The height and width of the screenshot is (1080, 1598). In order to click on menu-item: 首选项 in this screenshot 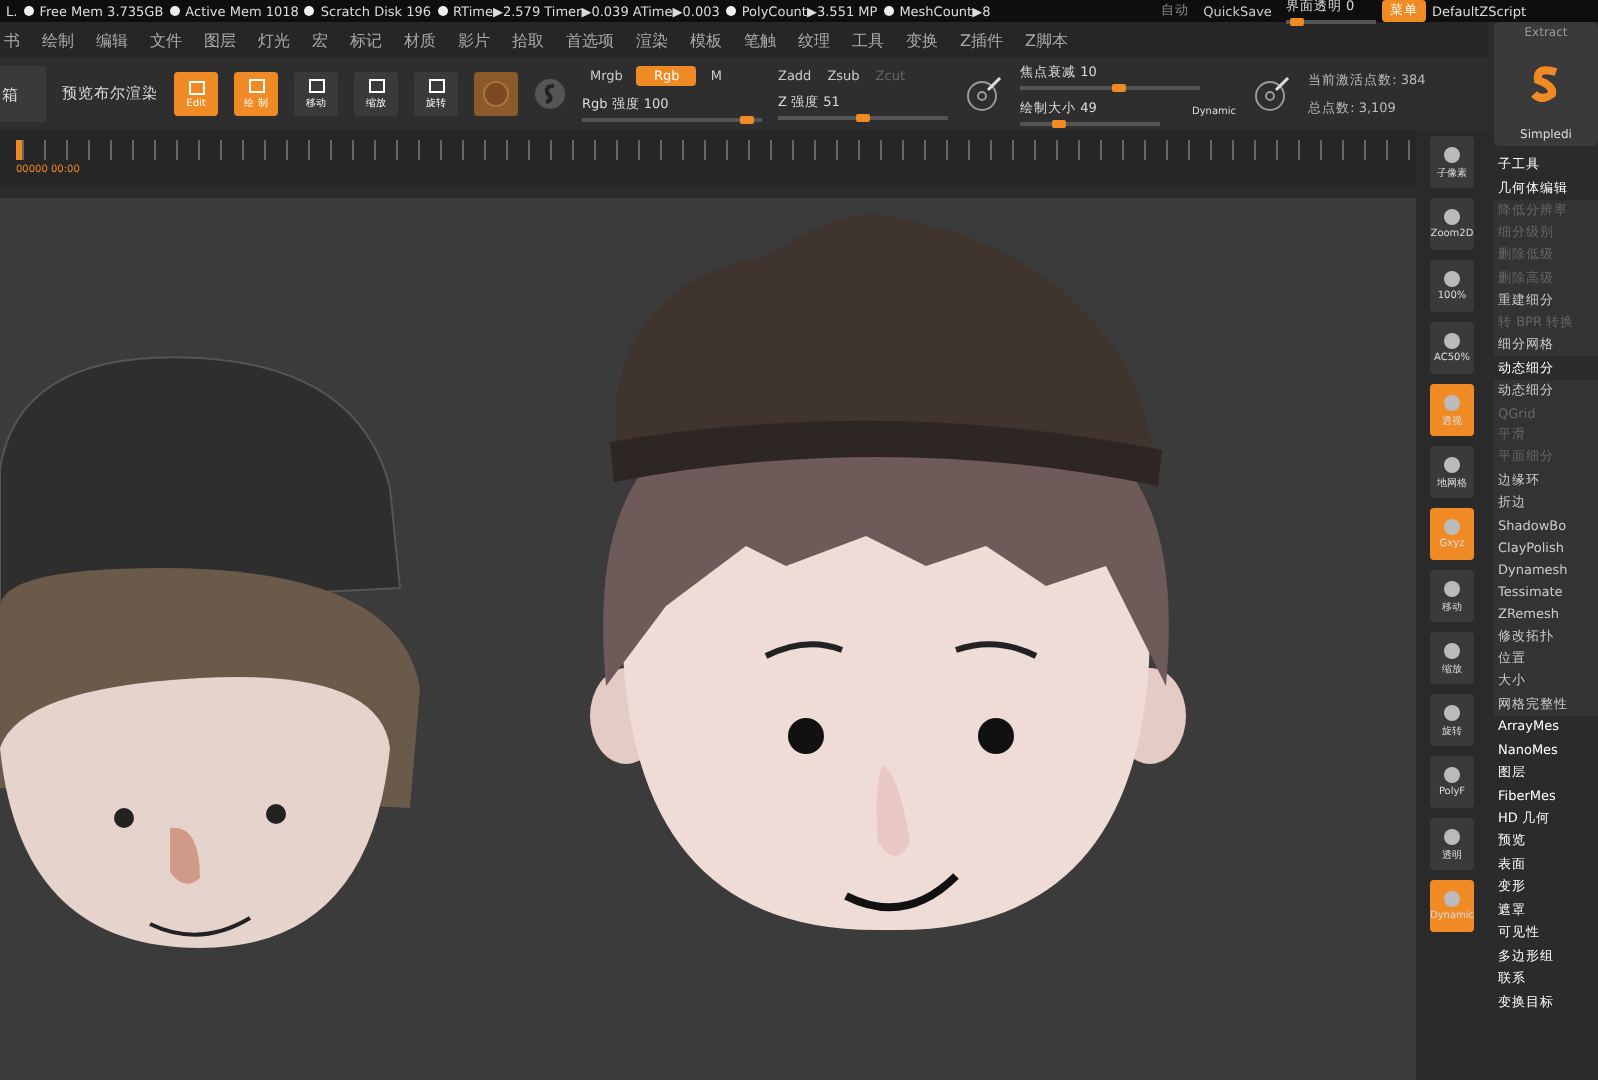, I will do `click(590, 40)`.